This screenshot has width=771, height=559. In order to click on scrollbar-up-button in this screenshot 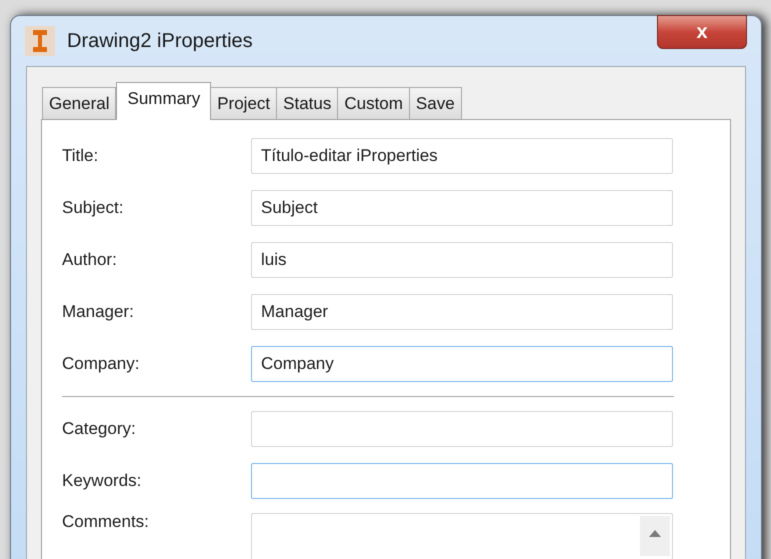, I will do `click(655, 536)`.